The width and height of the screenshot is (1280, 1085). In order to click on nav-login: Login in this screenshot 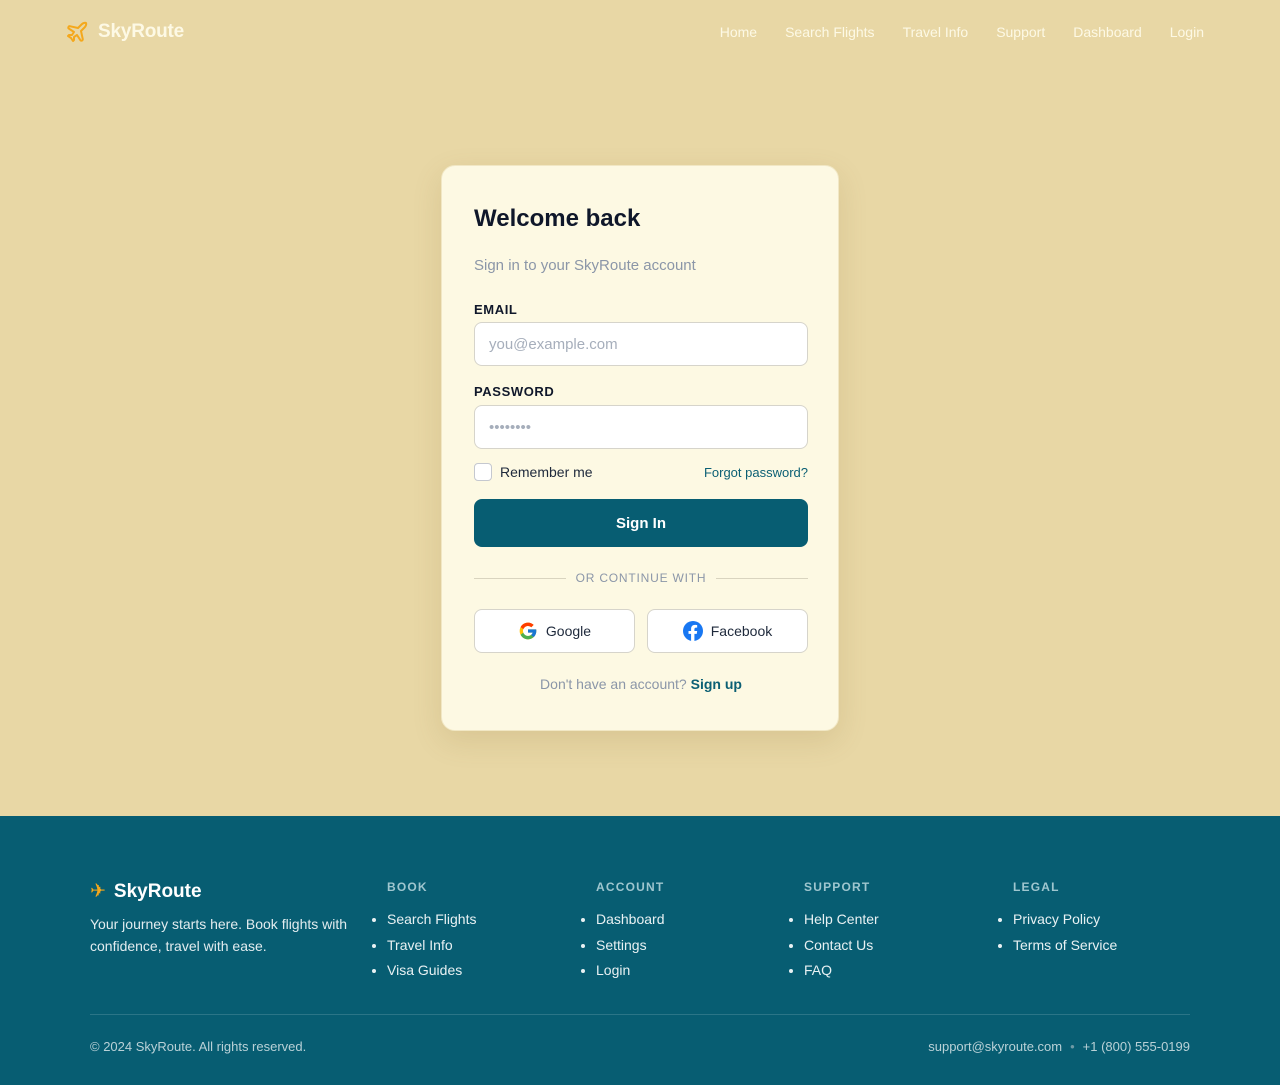, I will do `click(1187, 32)`.